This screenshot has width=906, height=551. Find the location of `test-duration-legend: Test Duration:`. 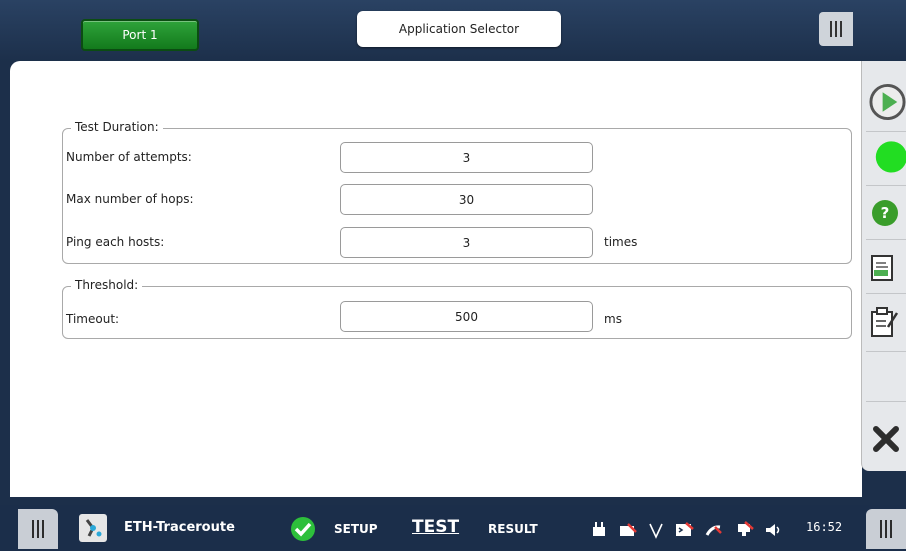

test-duration-legend: Test Duration: is located at coordinates (117, 127).